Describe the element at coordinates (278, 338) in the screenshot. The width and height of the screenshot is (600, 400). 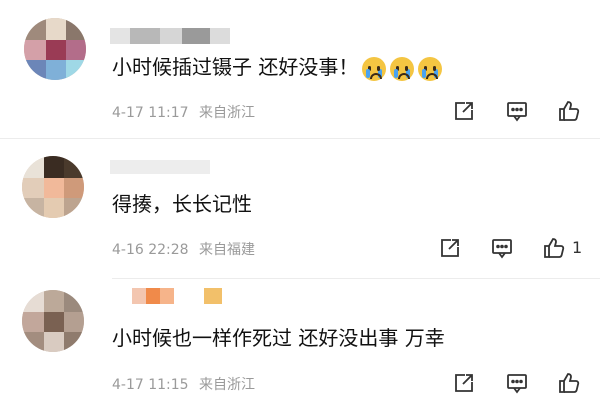
I see `comment-text: 小时候也一样作死过 还好没出事 万幸` at that location.